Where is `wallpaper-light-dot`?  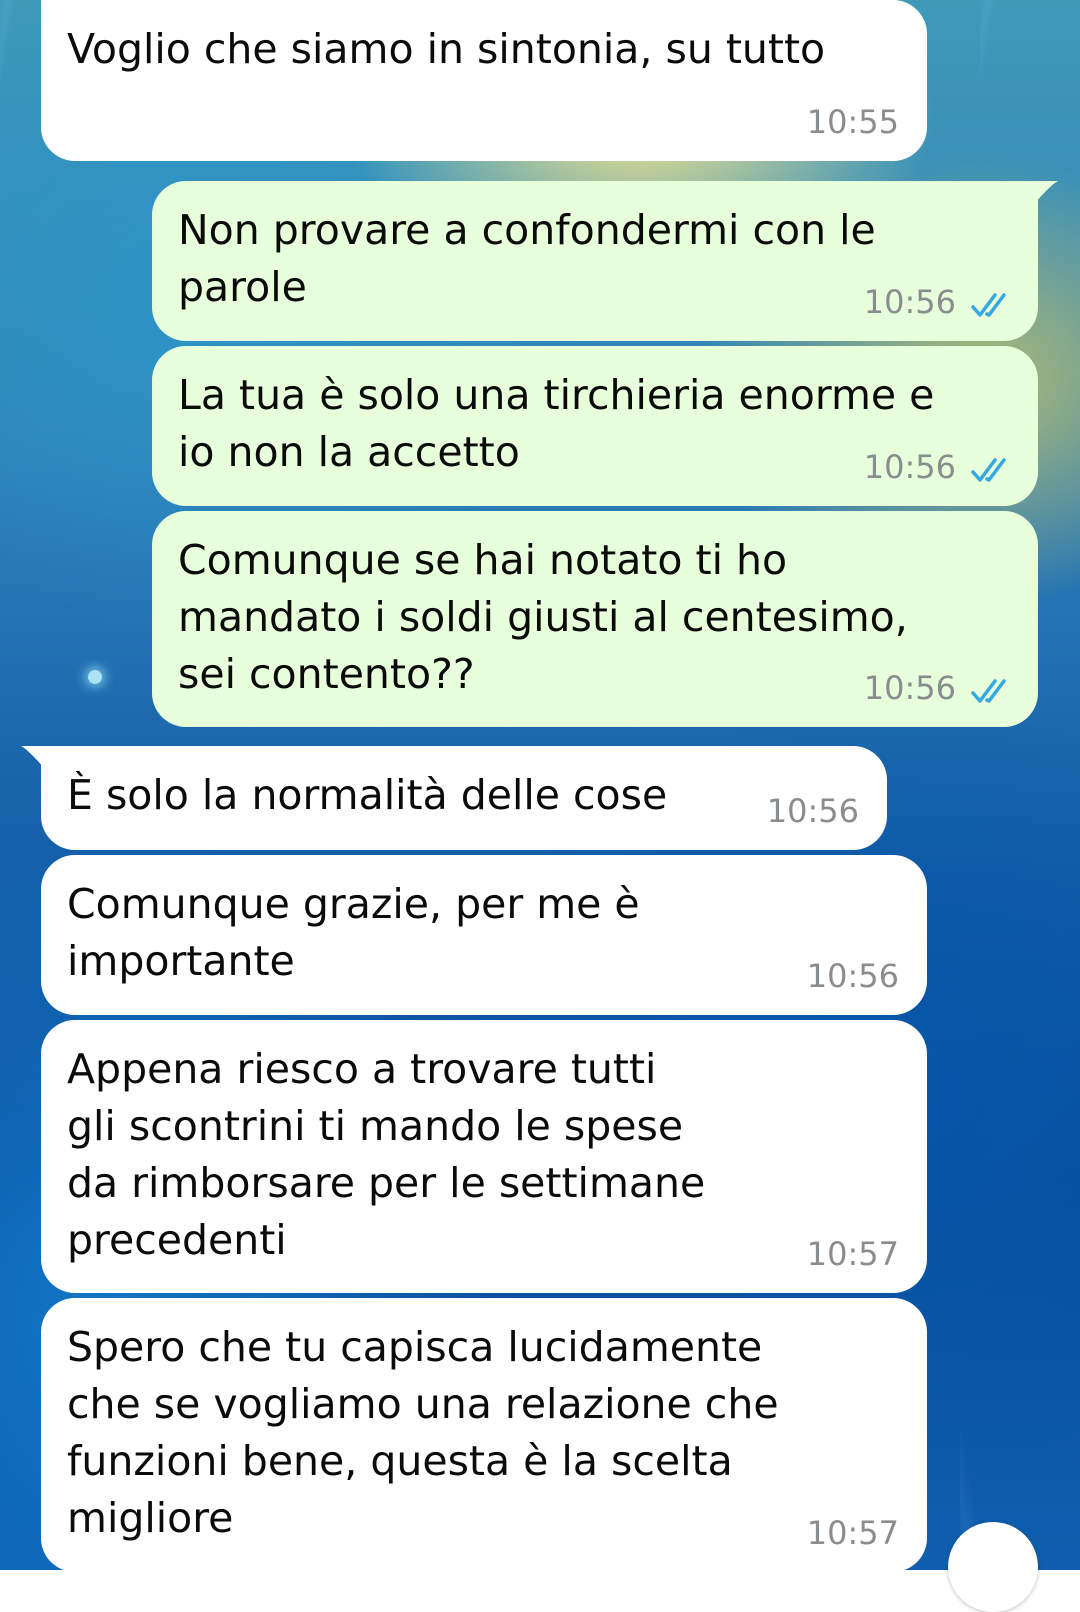
wallpaper-light-dot is located at coordinates (95, 677).